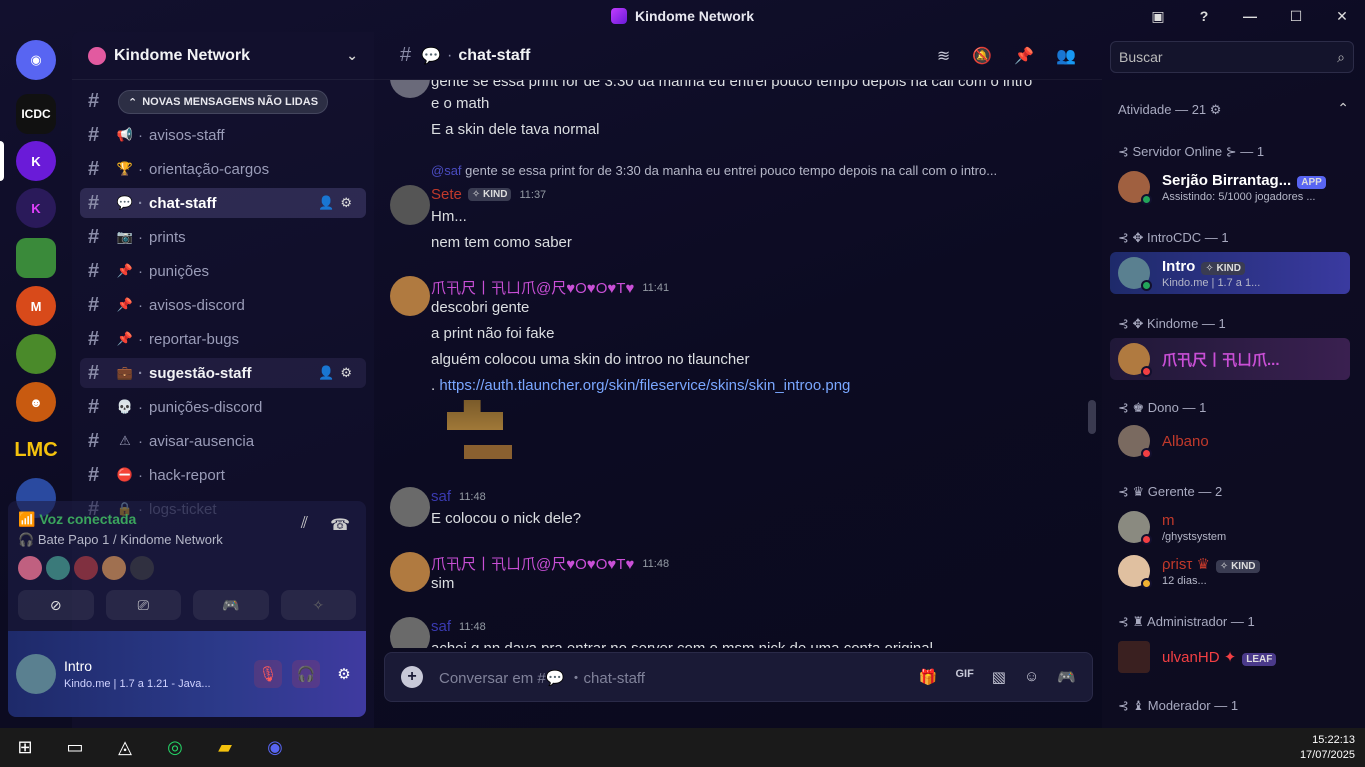 This screenshot has height=767, width=1365. Describe the element at coordinates (1024, 56) in the screenshot. I see `pin-icon: 📌` at that location.